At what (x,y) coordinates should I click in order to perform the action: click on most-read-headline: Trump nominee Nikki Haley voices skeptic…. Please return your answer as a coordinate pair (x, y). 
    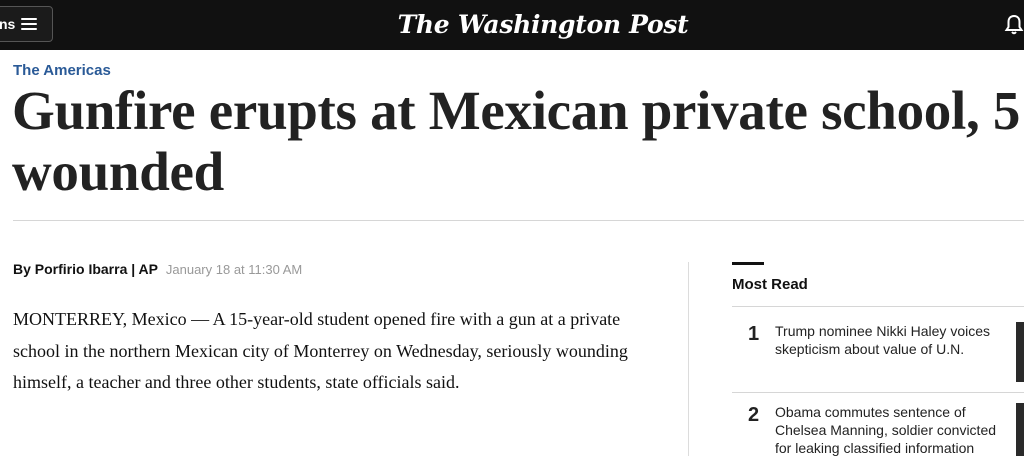
    Looking at the image, I should click on (889, 340).